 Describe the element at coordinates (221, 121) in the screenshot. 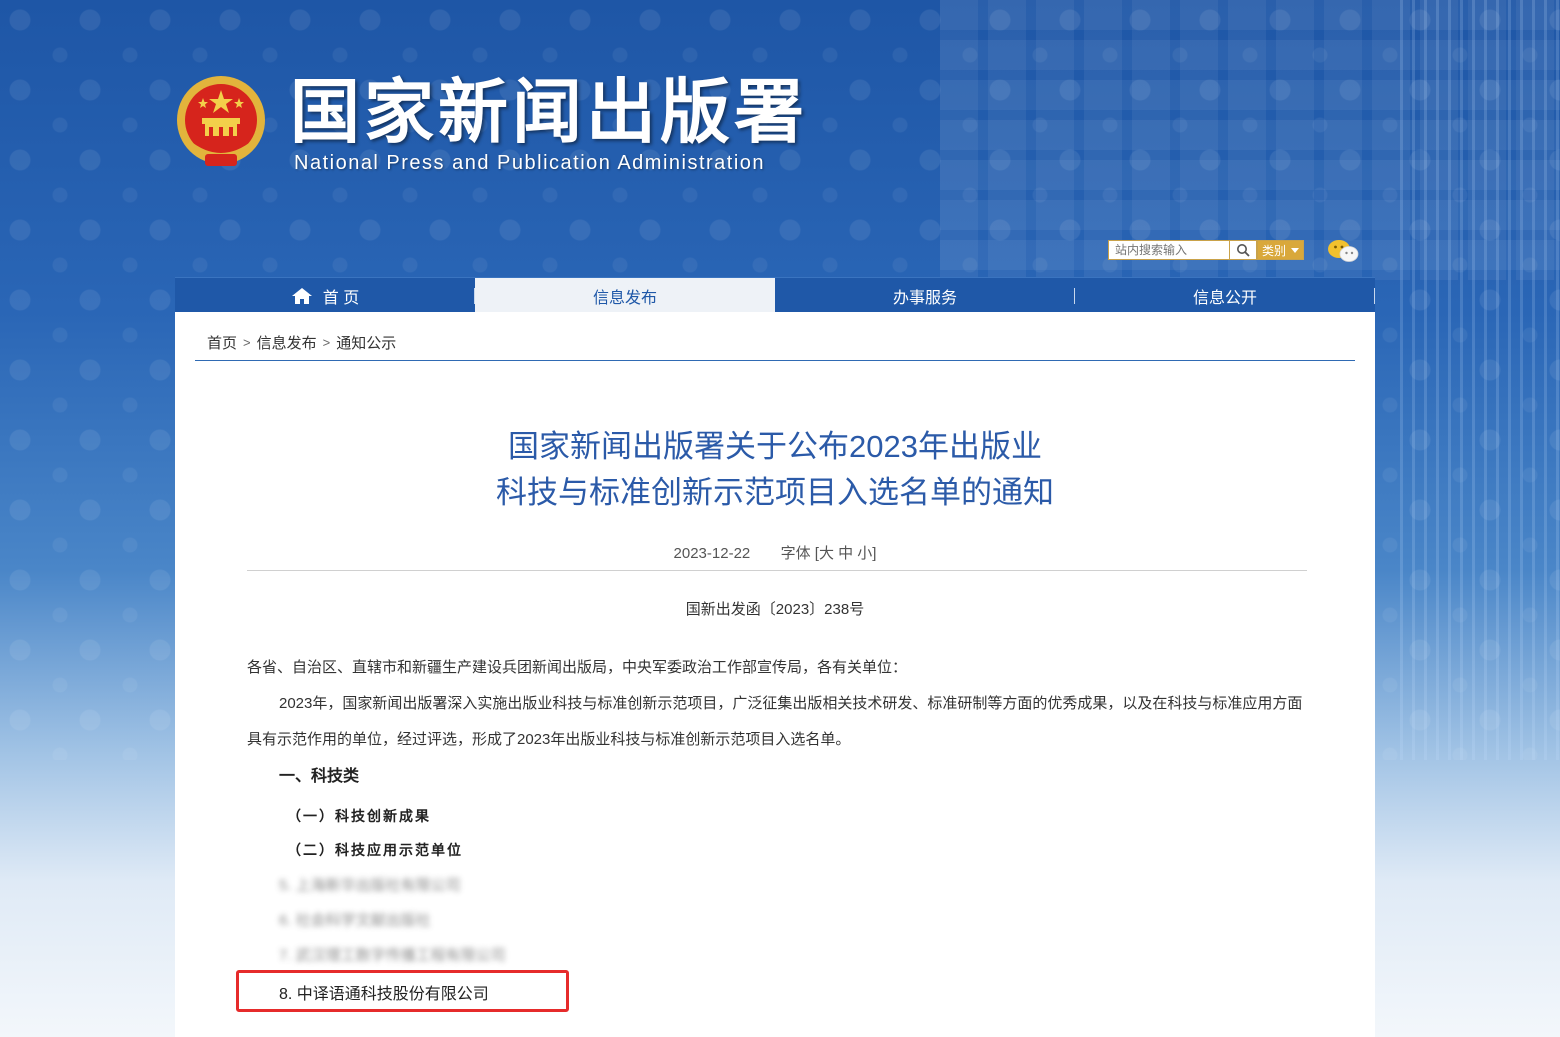

I see `national-emblem-icon` at that location.